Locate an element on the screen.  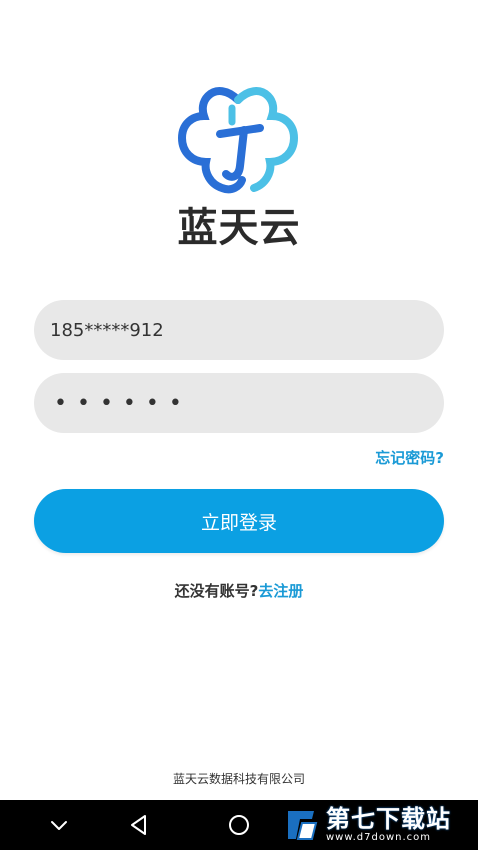
register-prompt: 还没有账号? is located at coordinates (216, 591).